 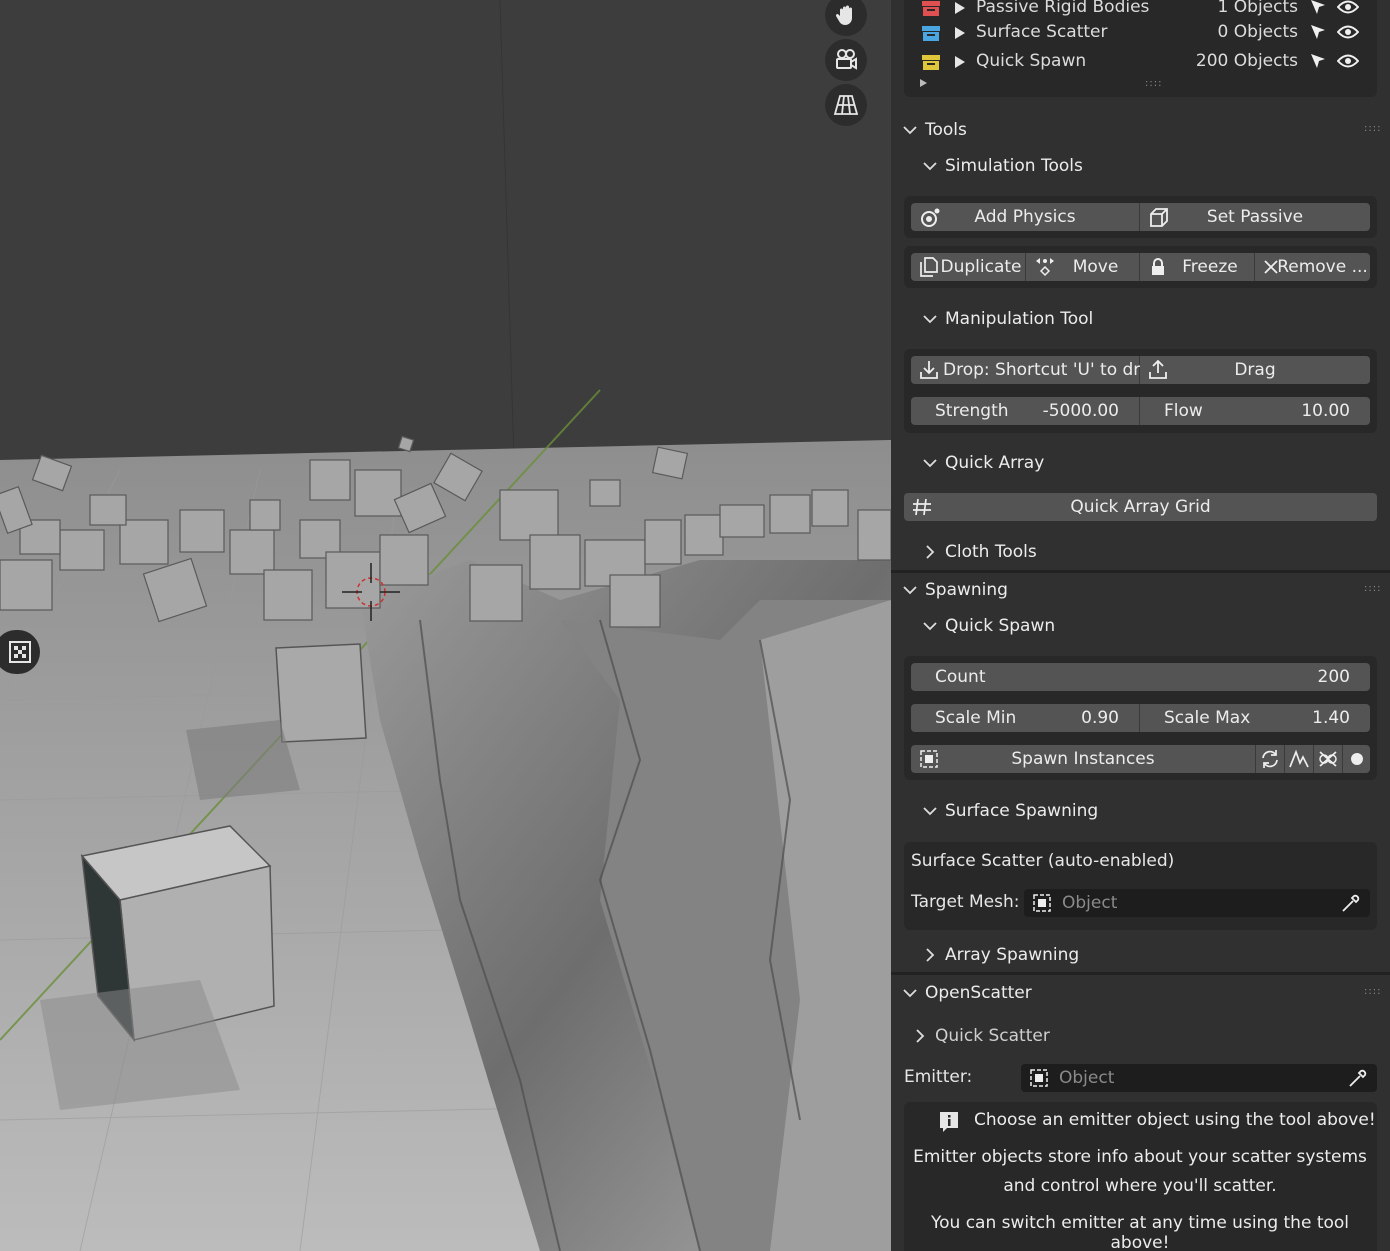 What do you see at coordinates (1025, 411) in the screenshot?
I see `strength-field: Strength -5000.00` at bounding box center [1025, 411].